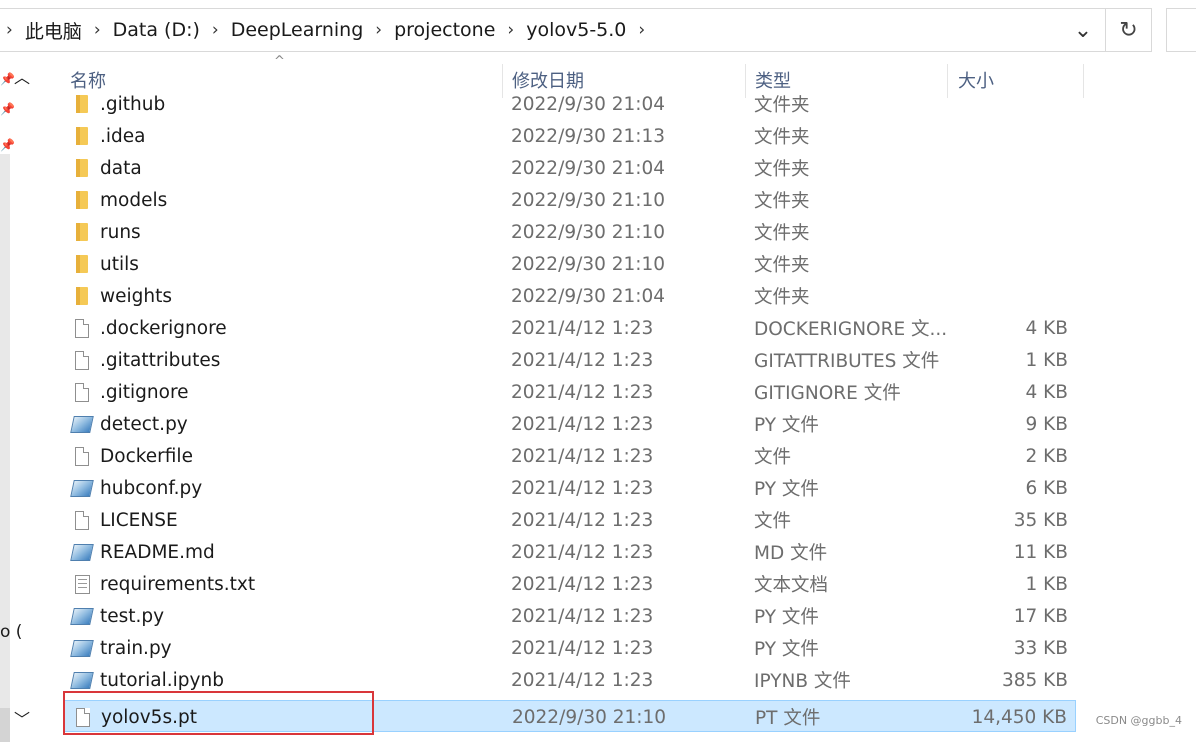 The image size is (1196, 742). Describe the element at coordinates (570, 456) in the screenshot. I see `file-row: Dockerfile 2021/4/12 1:23 文件 2 KB` at that location.